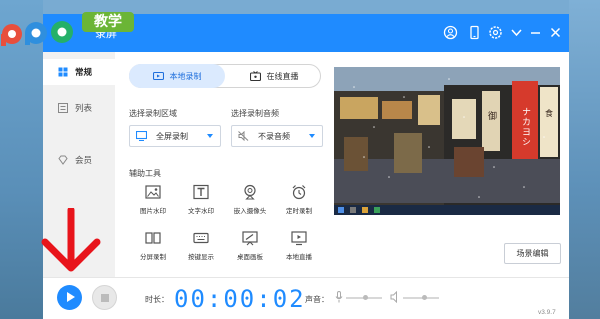 The height and width of the screenshot is (319, 600). I want to click on tool-label: 本地直播, so click(299, 257).